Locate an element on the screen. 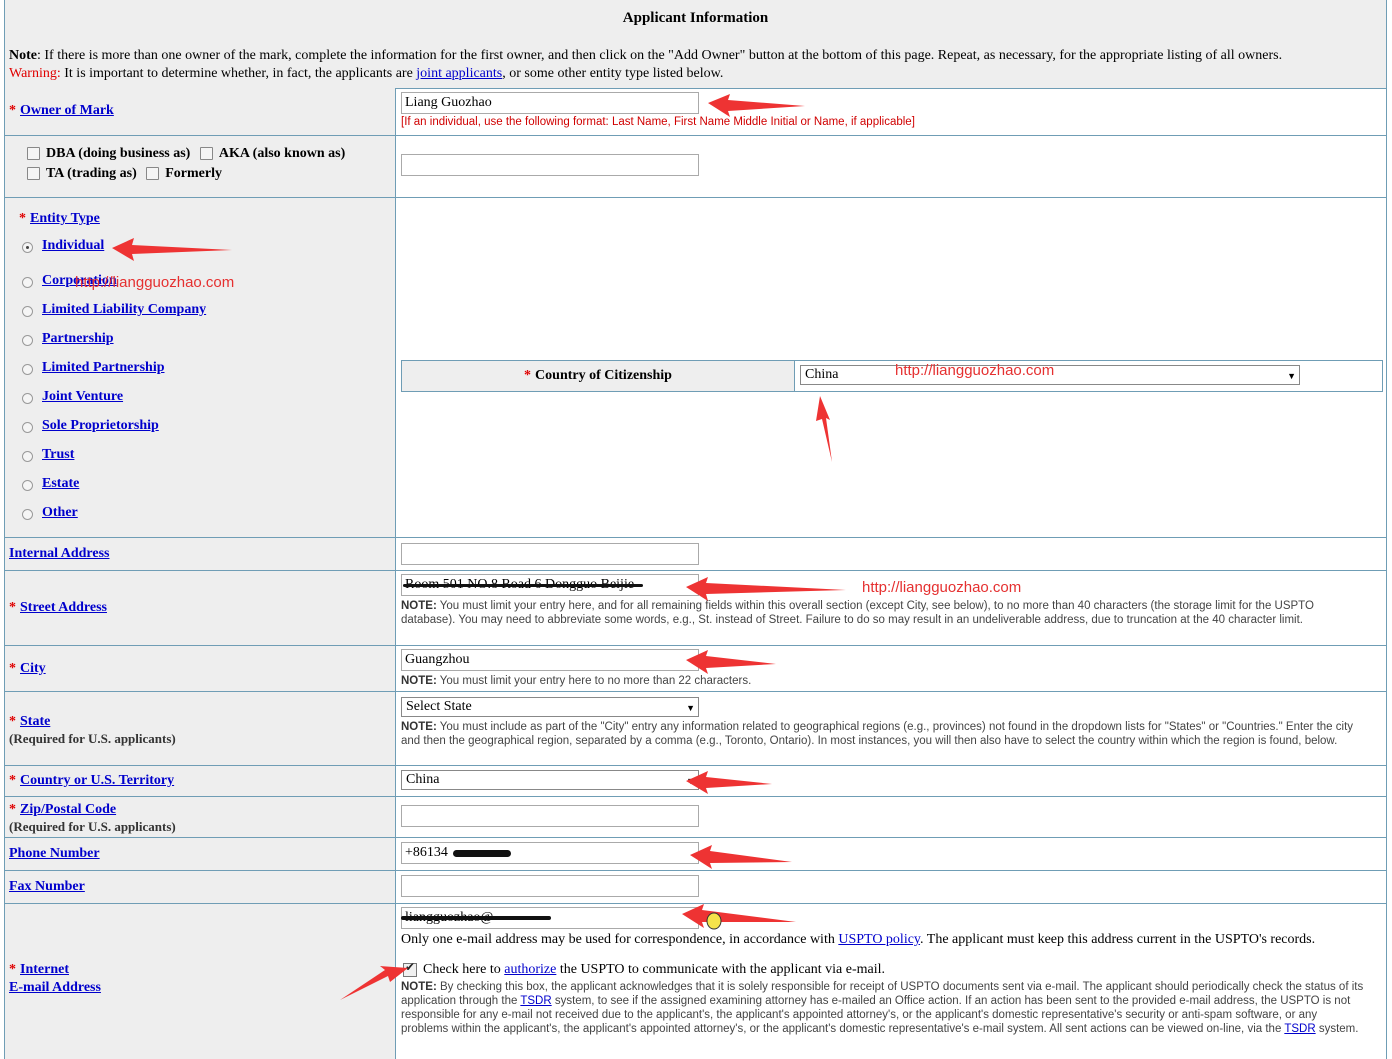 The height and width of the screenshot is (1059, 1392). country-select: China ▼ is located at coordinates (550, 780).